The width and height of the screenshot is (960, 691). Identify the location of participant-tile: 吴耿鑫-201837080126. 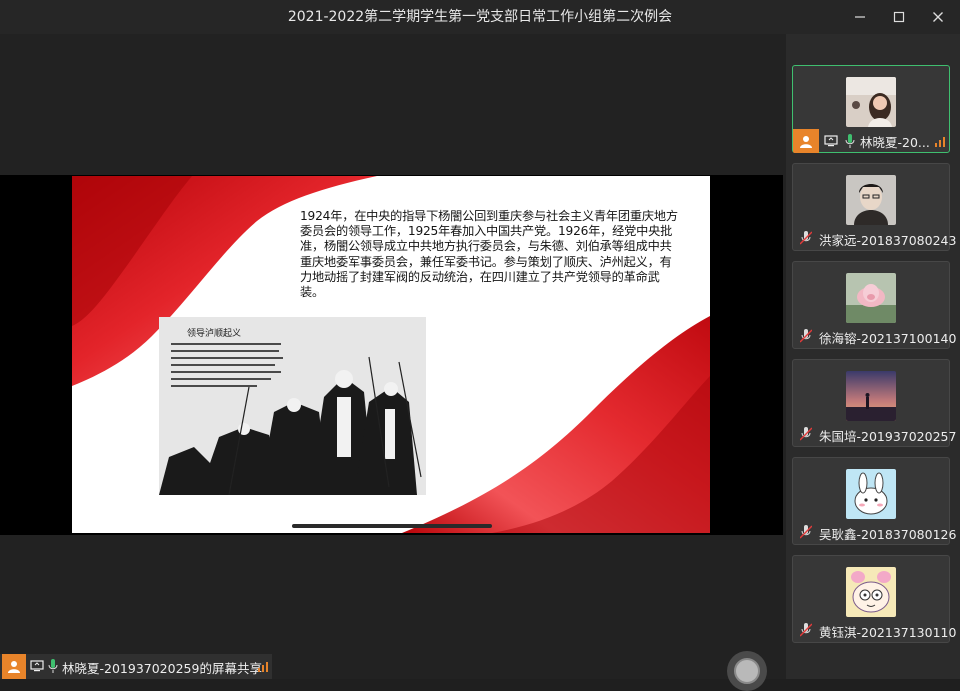
(874, 501).